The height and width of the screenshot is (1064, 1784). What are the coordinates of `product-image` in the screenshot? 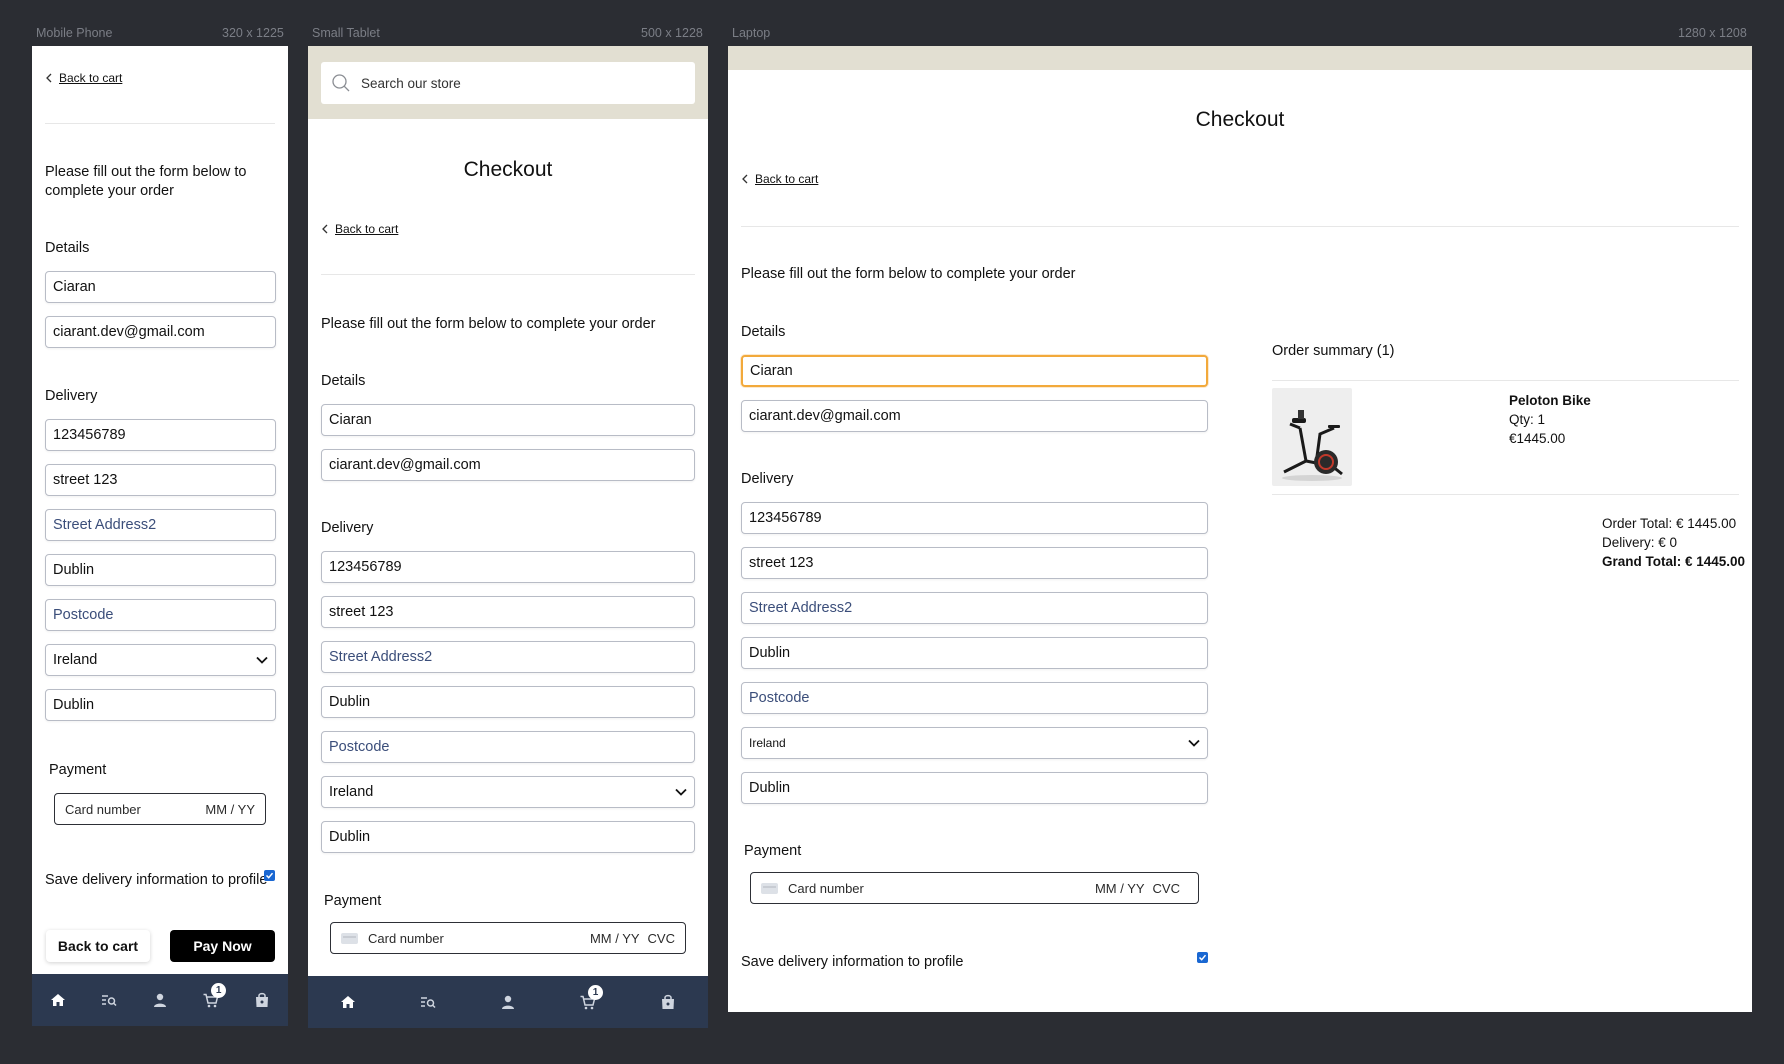 It's located at (1312, 437).